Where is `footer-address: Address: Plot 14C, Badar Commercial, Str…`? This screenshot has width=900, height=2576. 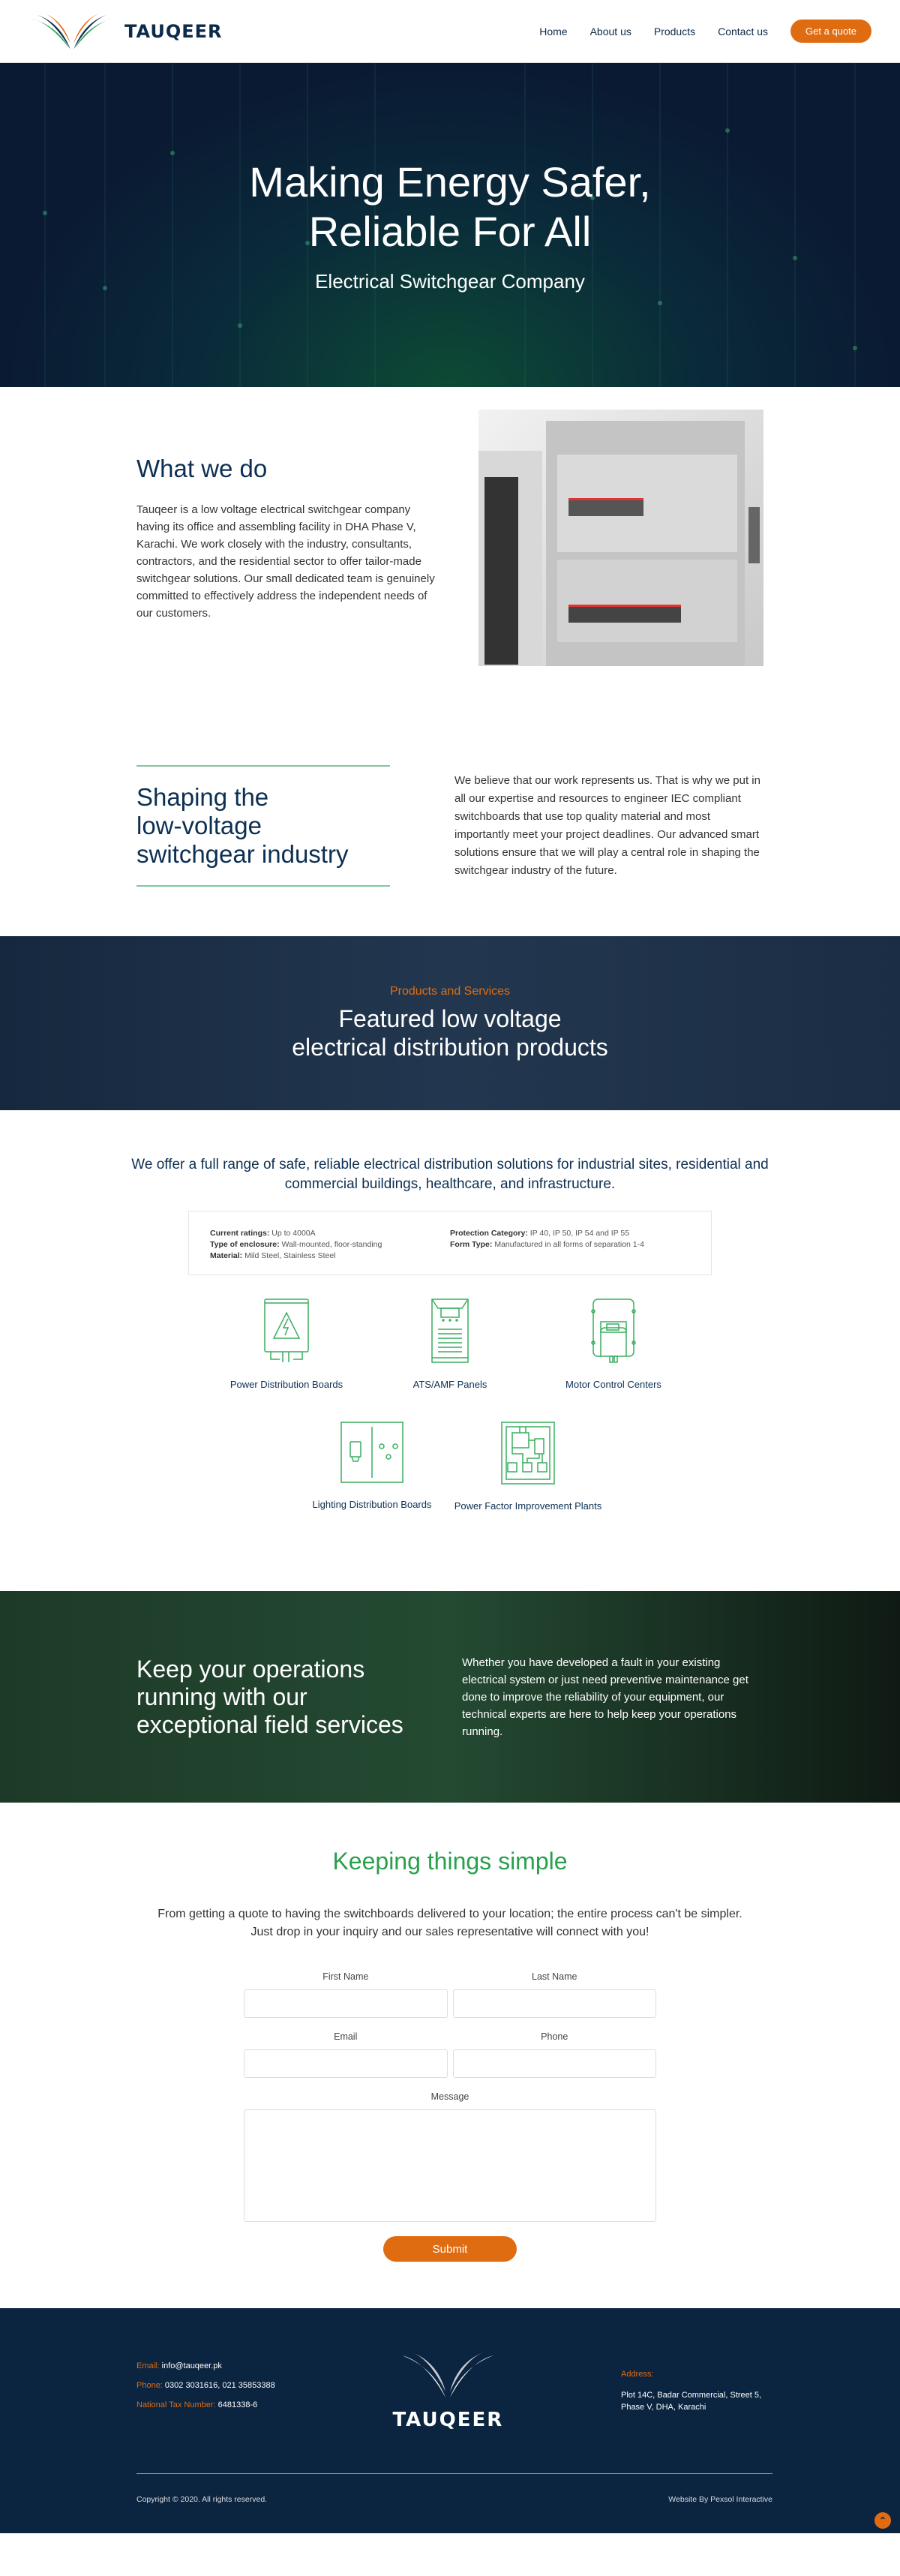 footer-address: Address: Plot 14C, Badar Commercial, Str… is located at coordinates (692, 2390).